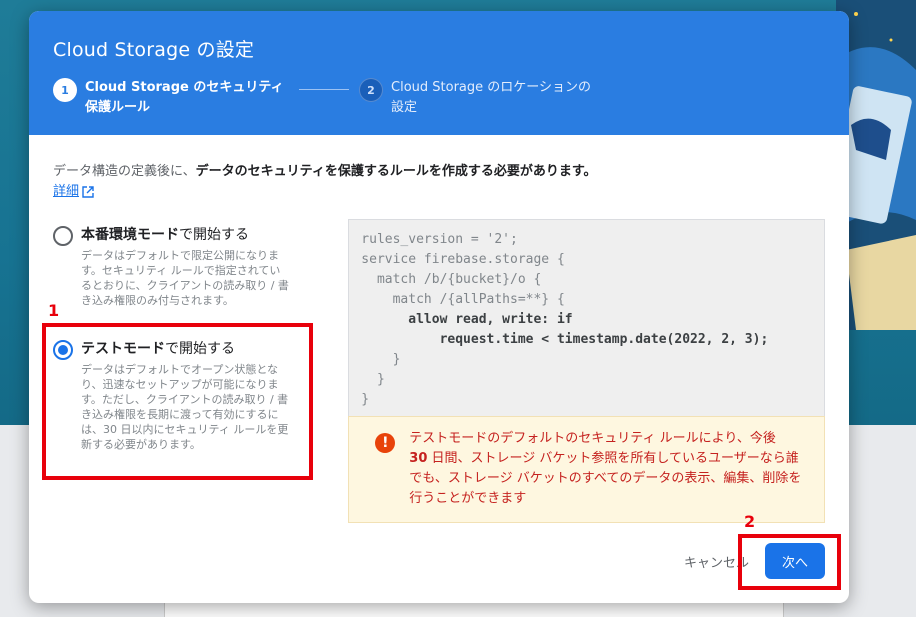  What do you see at coordinates (54, 310) in the screenshot?
I see `annotation-label-1: 1` at bounding box center [54, 310].